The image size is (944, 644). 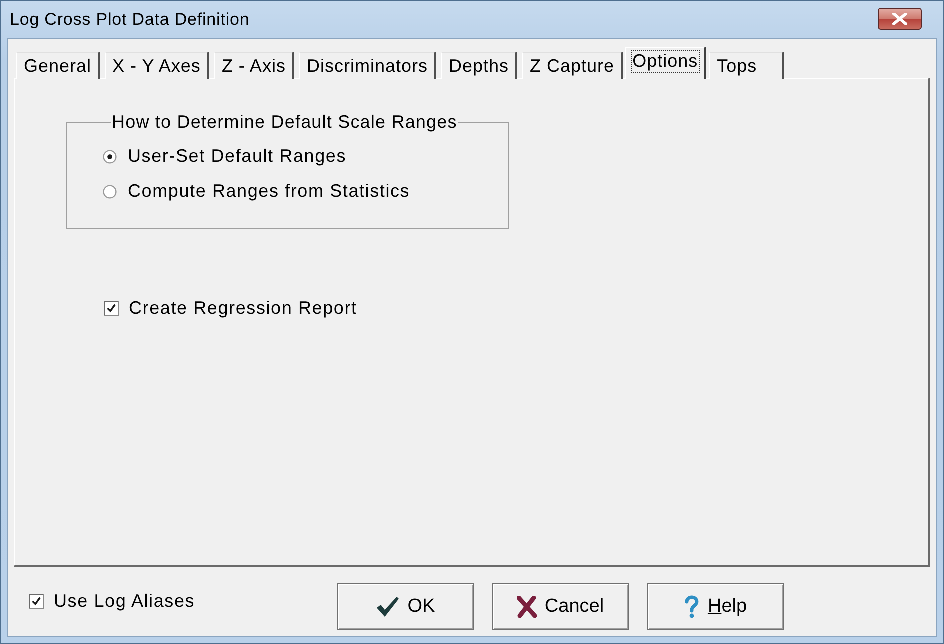 What do you see at coordinates (388, 607) in the screenshot?
I see `check-icon` at bounding box center [388, 607].